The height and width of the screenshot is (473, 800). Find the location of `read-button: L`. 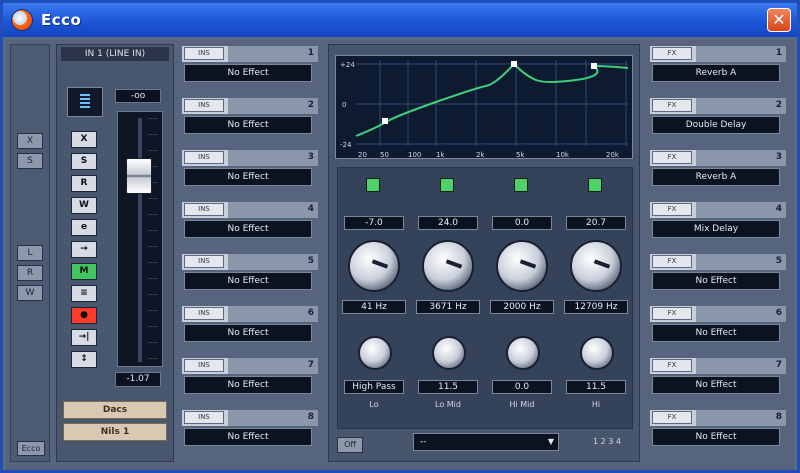

read-button: L is located at coordinates (30, 253).